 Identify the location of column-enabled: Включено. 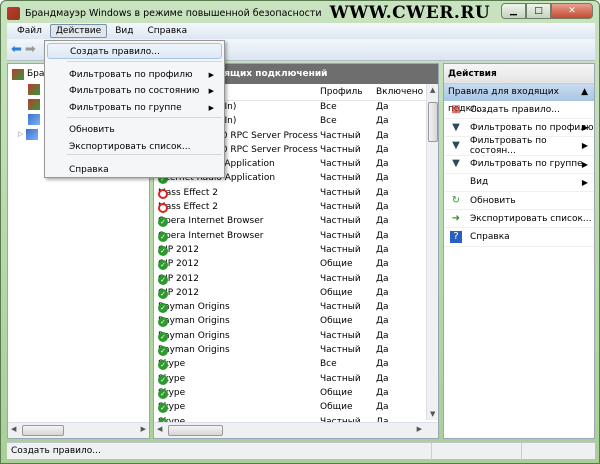
(399, 92).